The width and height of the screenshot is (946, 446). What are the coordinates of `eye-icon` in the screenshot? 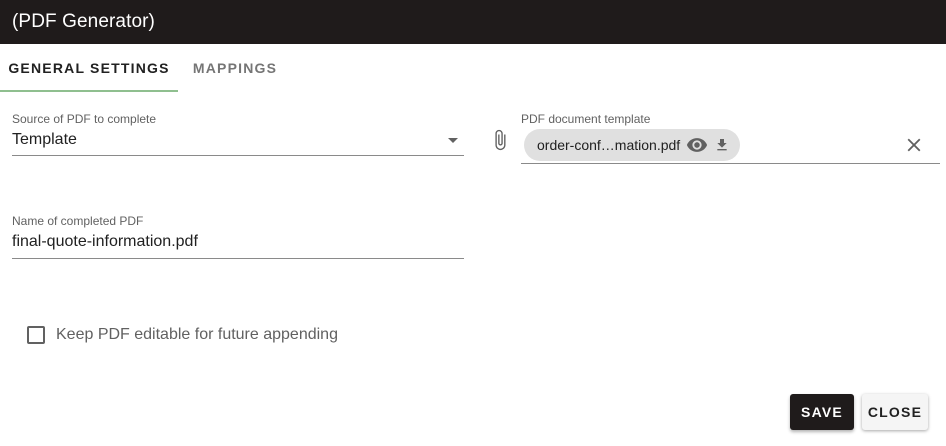 It's located at (697, 145).